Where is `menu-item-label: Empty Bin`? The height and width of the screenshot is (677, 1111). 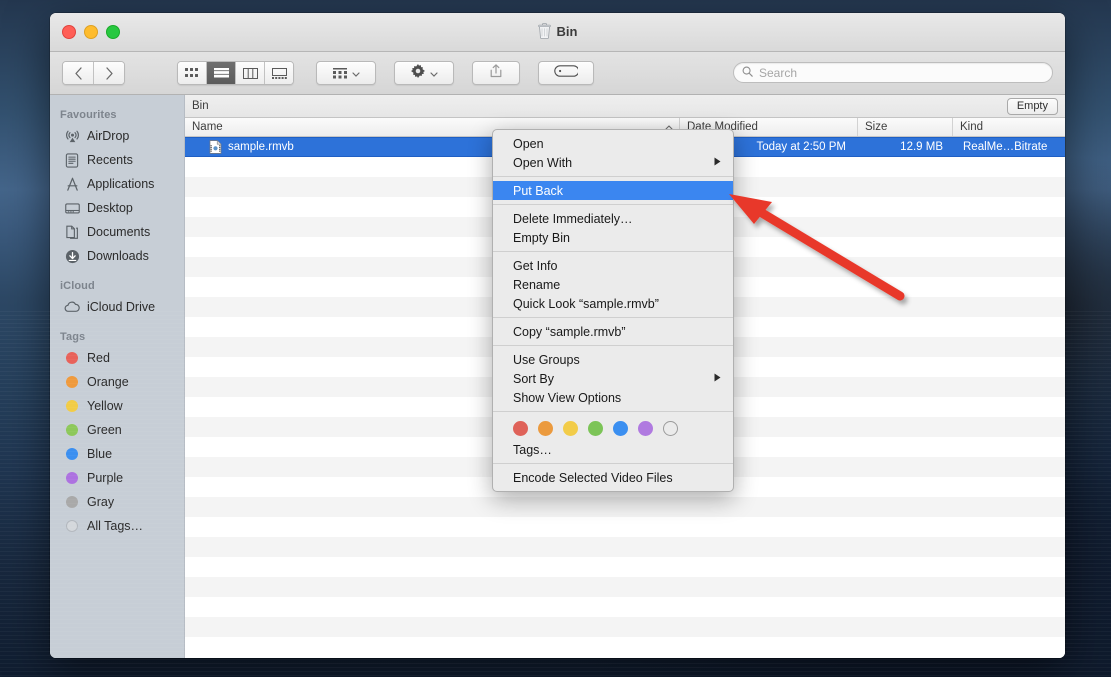
menu-item-label: Empty Bin is located at coordinates (541, 237).